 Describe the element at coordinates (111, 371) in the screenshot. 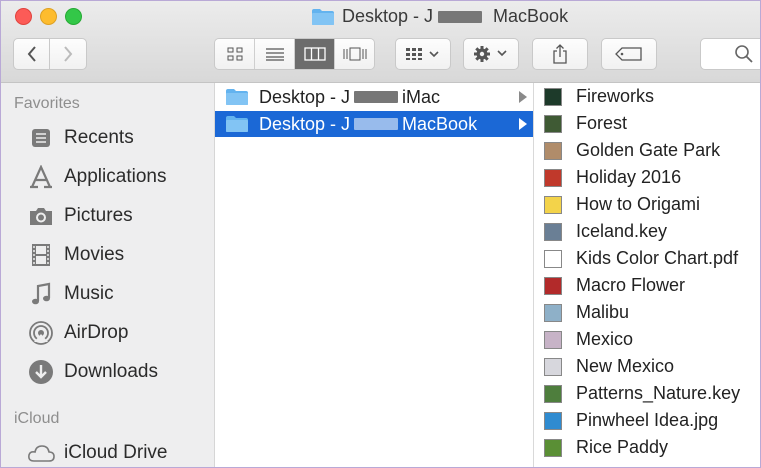

I see `sidebar-item-label: Downloads` at that location.